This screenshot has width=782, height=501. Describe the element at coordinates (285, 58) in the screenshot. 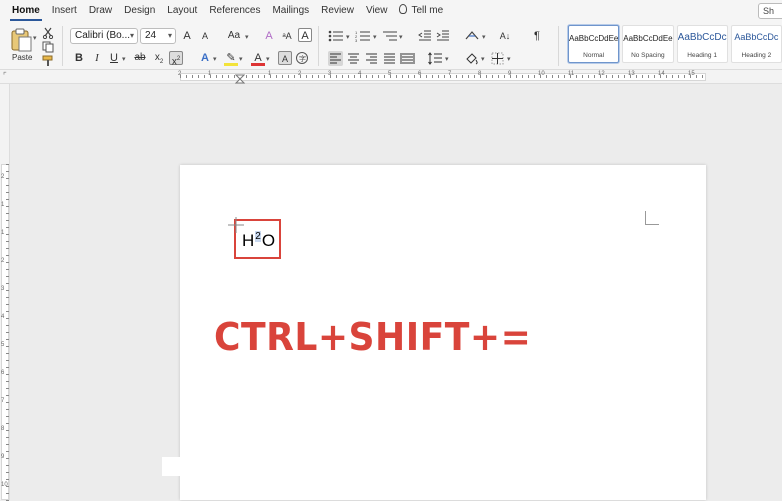

I see `character-shading-icon: A` at that location.